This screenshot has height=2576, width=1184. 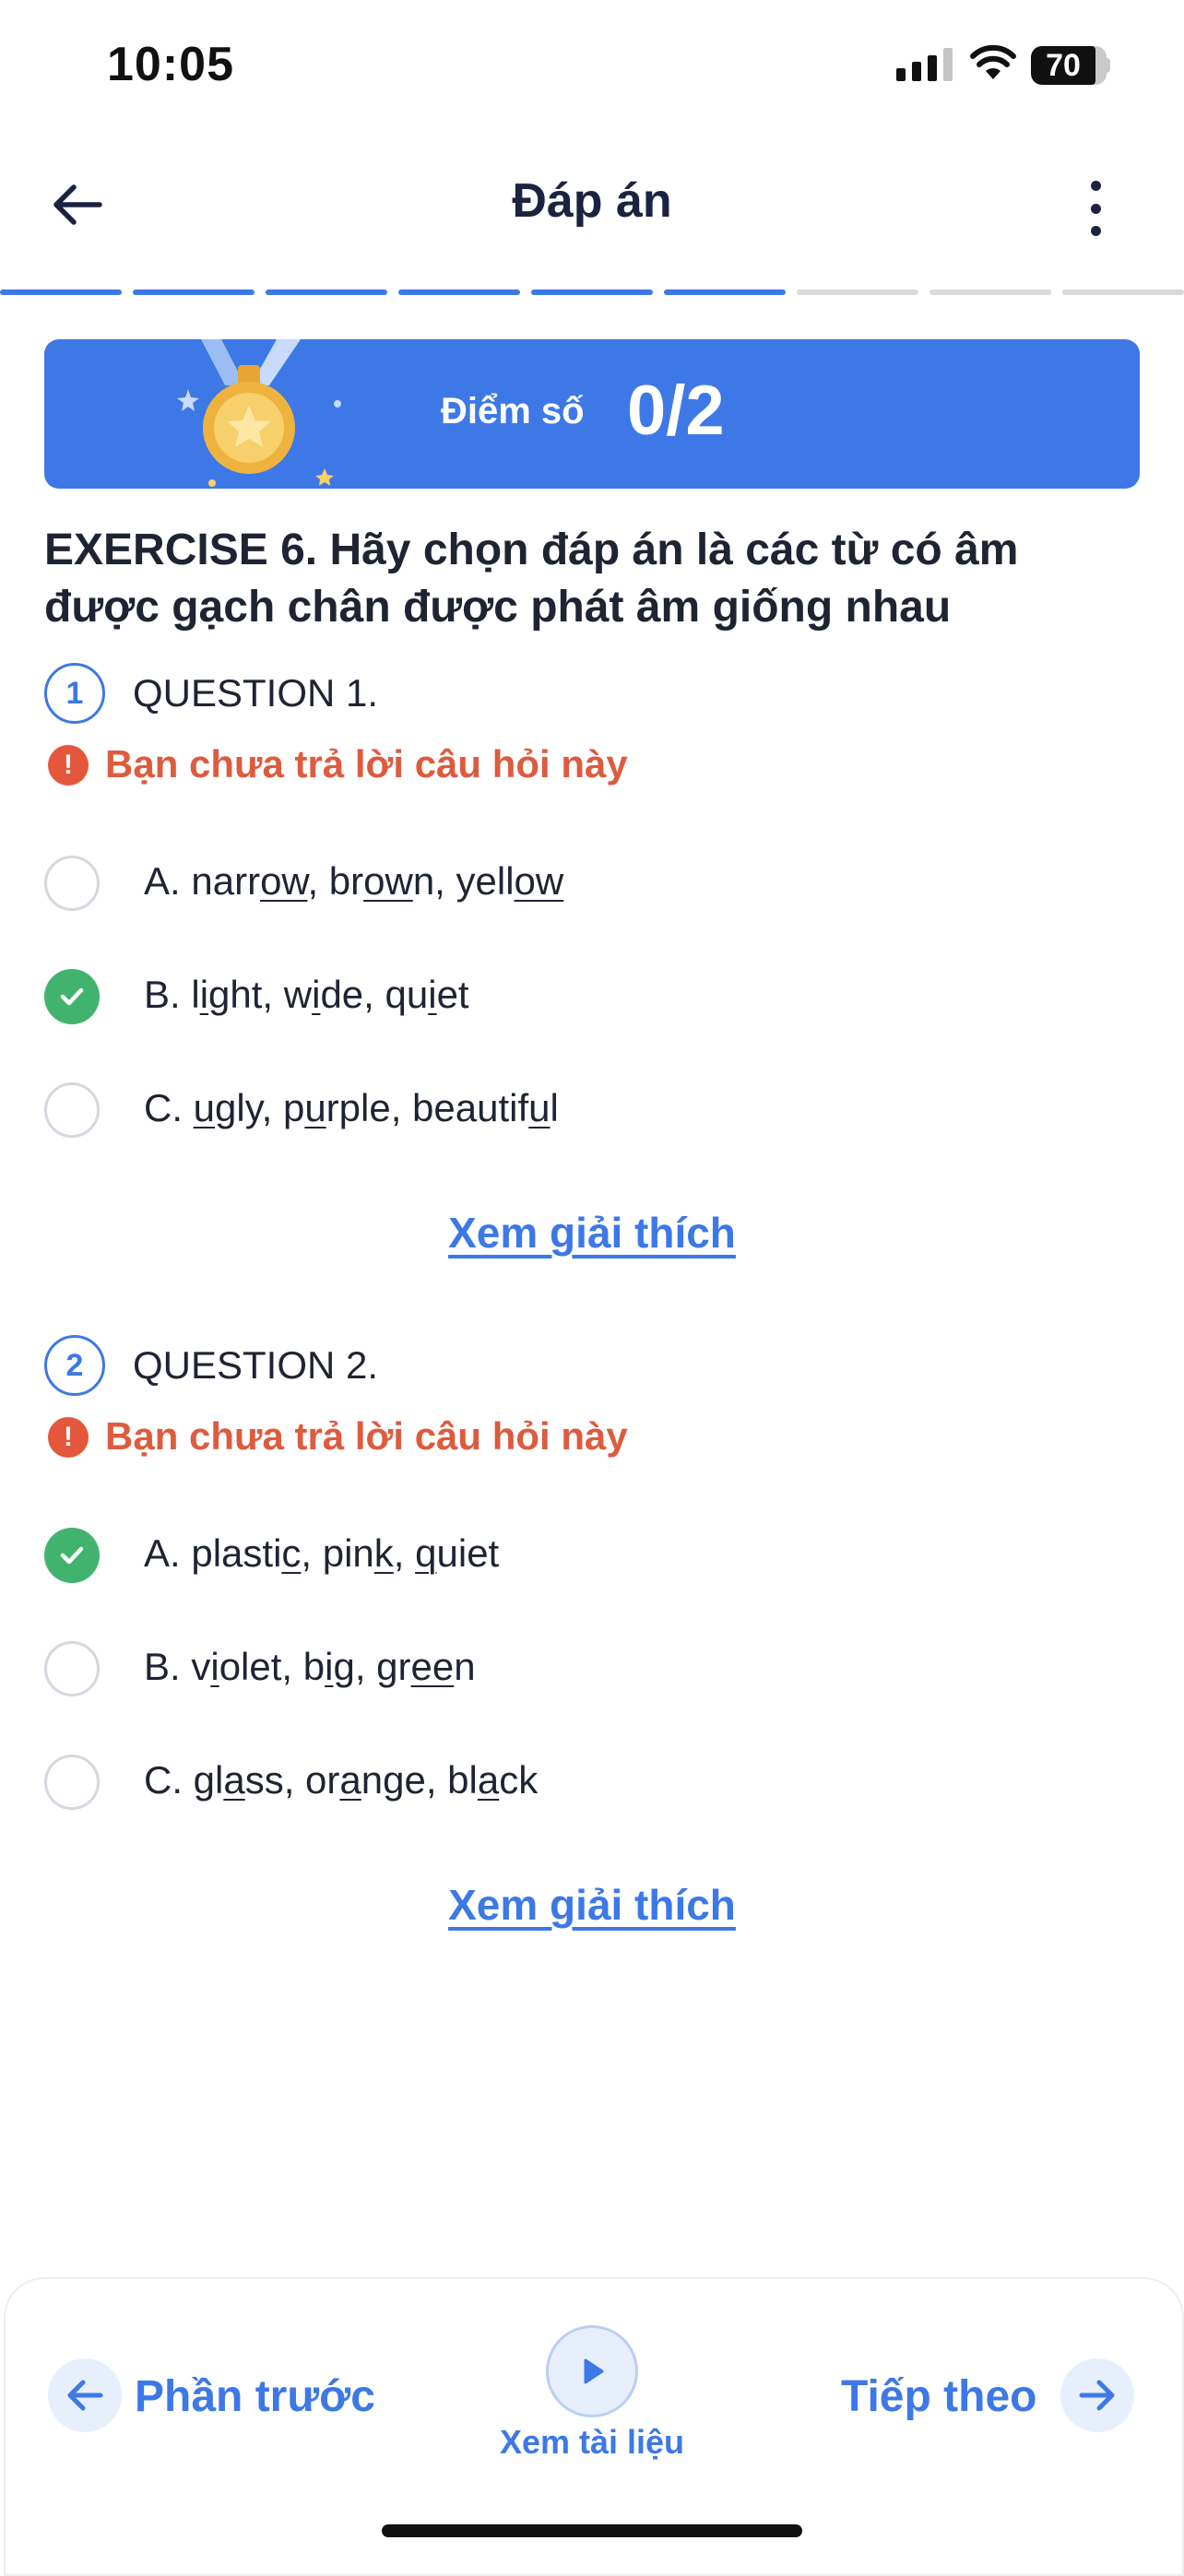 I want to click on status-time: 10:05, so click(x=170, y=64).